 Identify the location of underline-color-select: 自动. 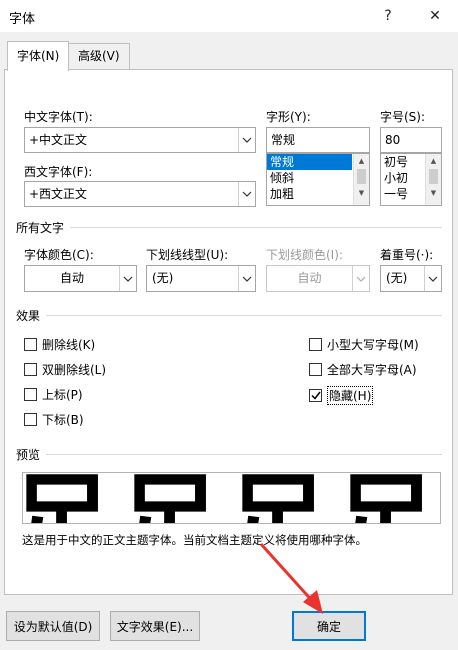
(318, 278).